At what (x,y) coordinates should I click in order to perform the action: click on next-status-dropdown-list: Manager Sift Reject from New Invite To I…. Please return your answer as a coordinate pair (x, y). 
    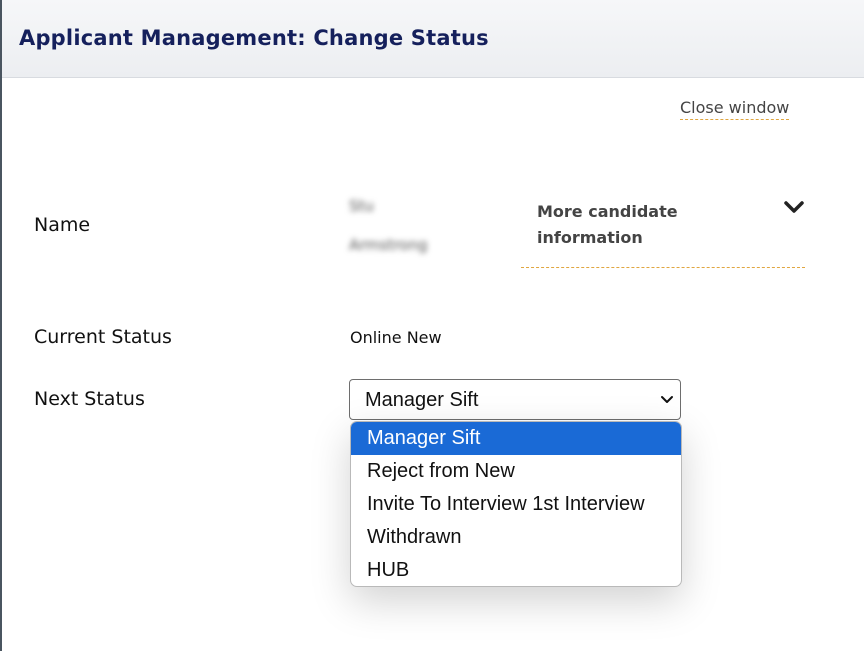
    Looking at the image, I should click on (516, 504).